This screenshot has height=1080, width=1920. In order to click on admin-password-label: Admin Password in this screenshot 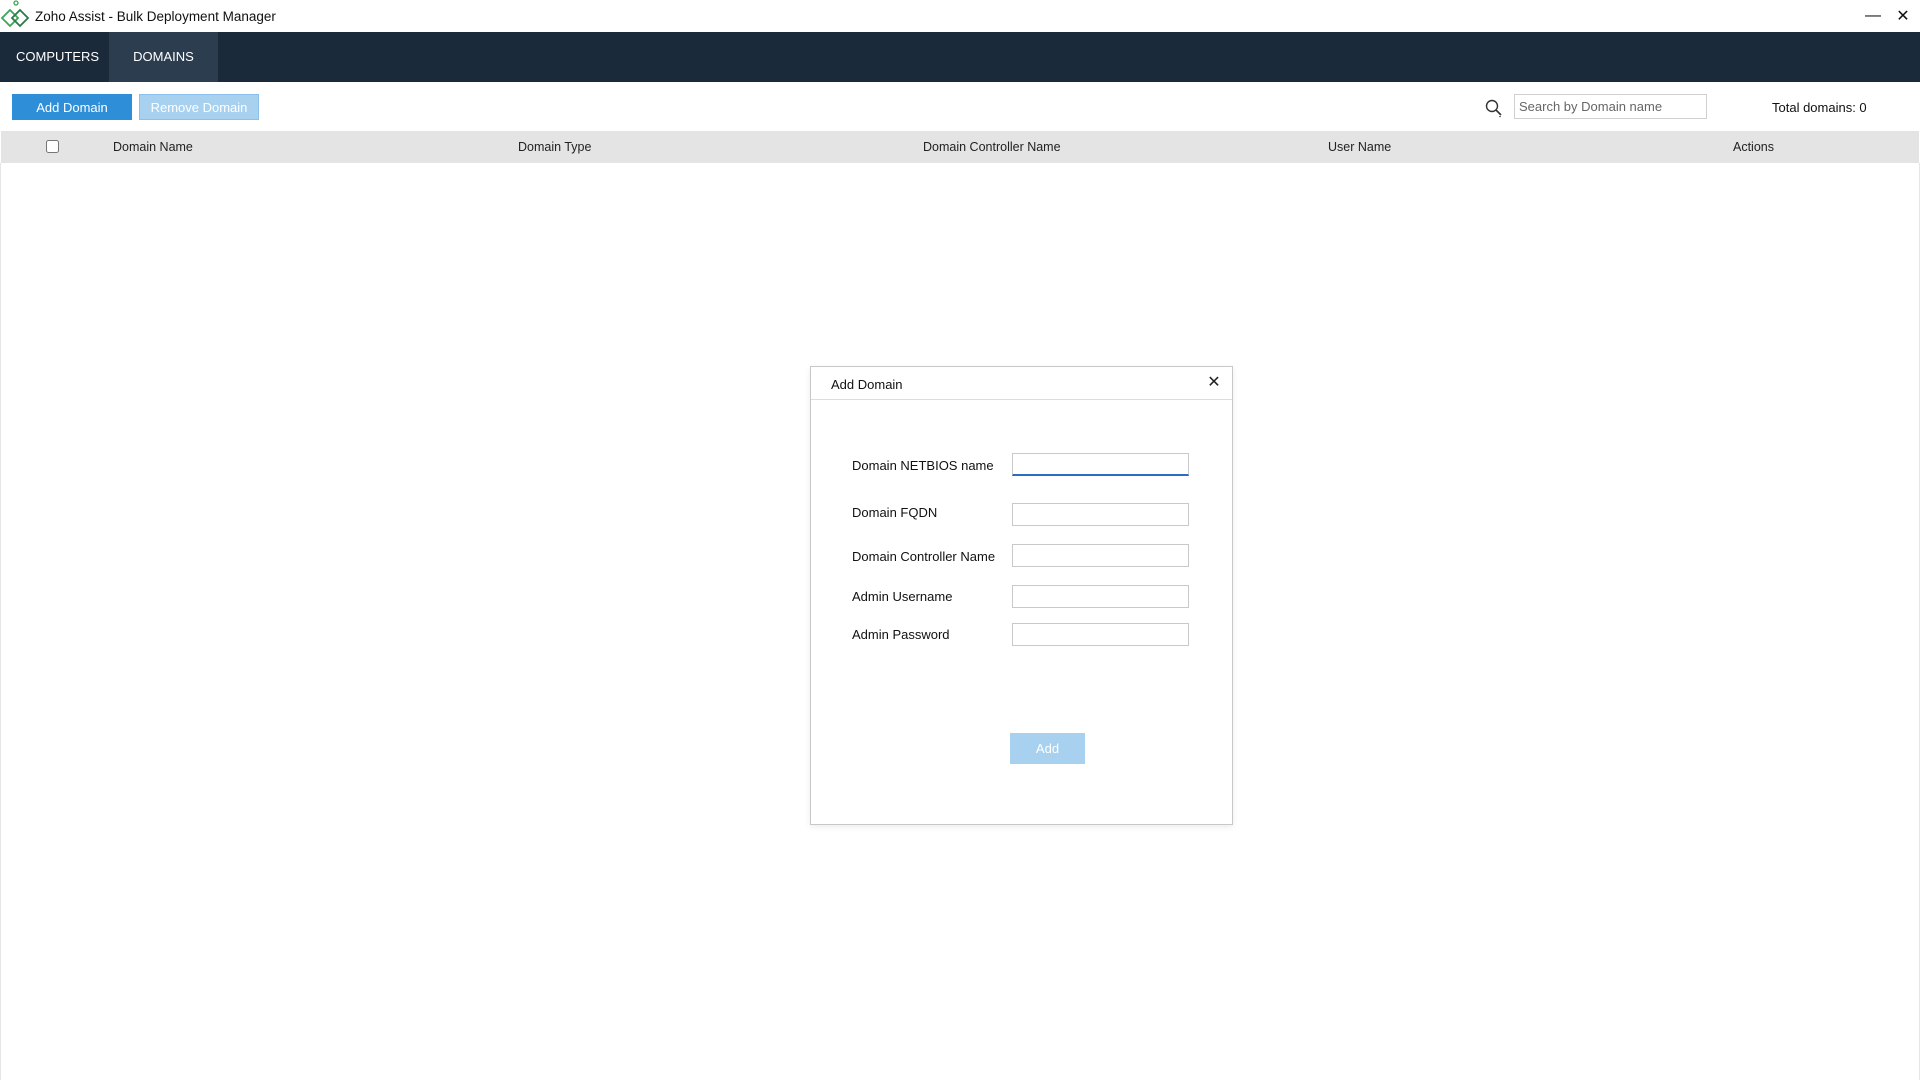, I will do `click(901, 634)`.